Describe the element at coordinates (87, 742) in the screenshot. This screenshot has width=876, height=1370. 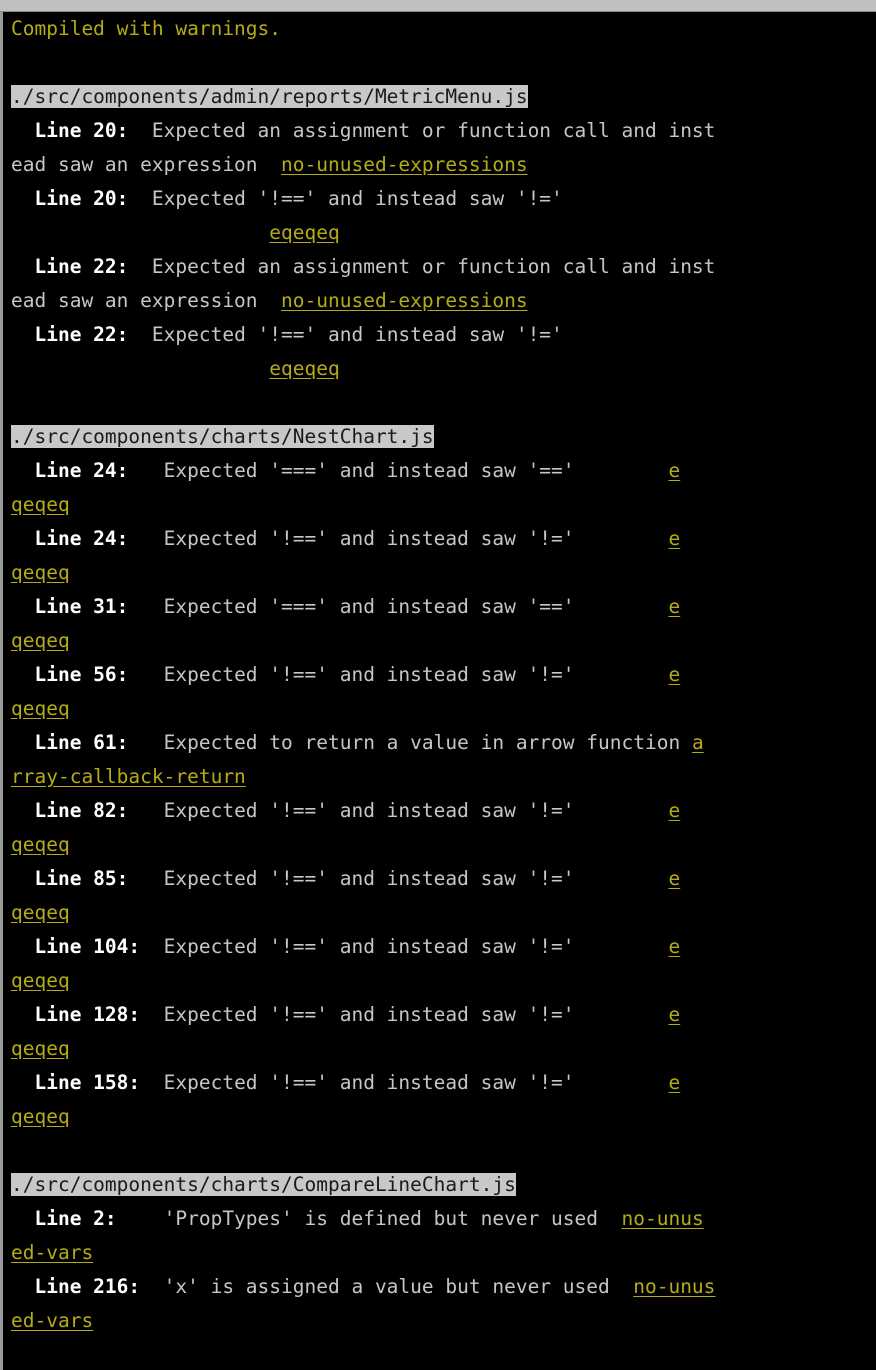
I see `warning-line-number: Line 61:` at that location.